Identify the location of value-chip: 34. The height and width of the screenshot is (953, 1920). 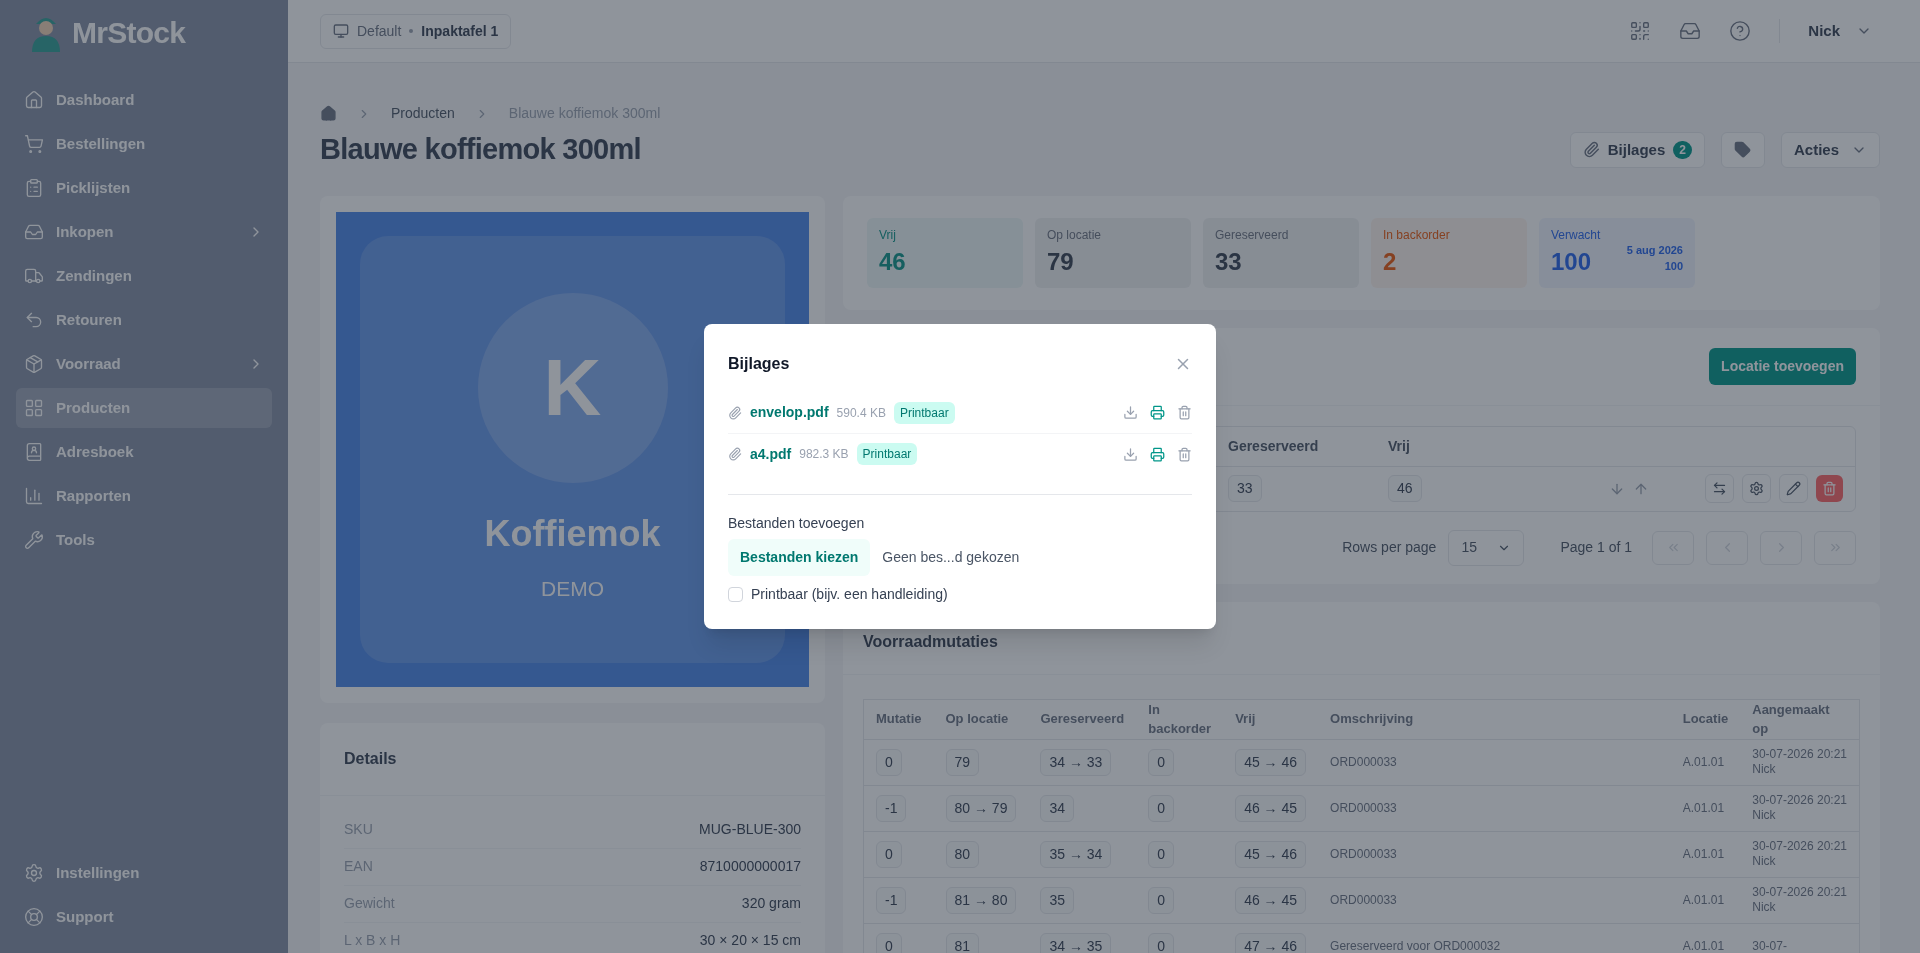
(1057, 808).